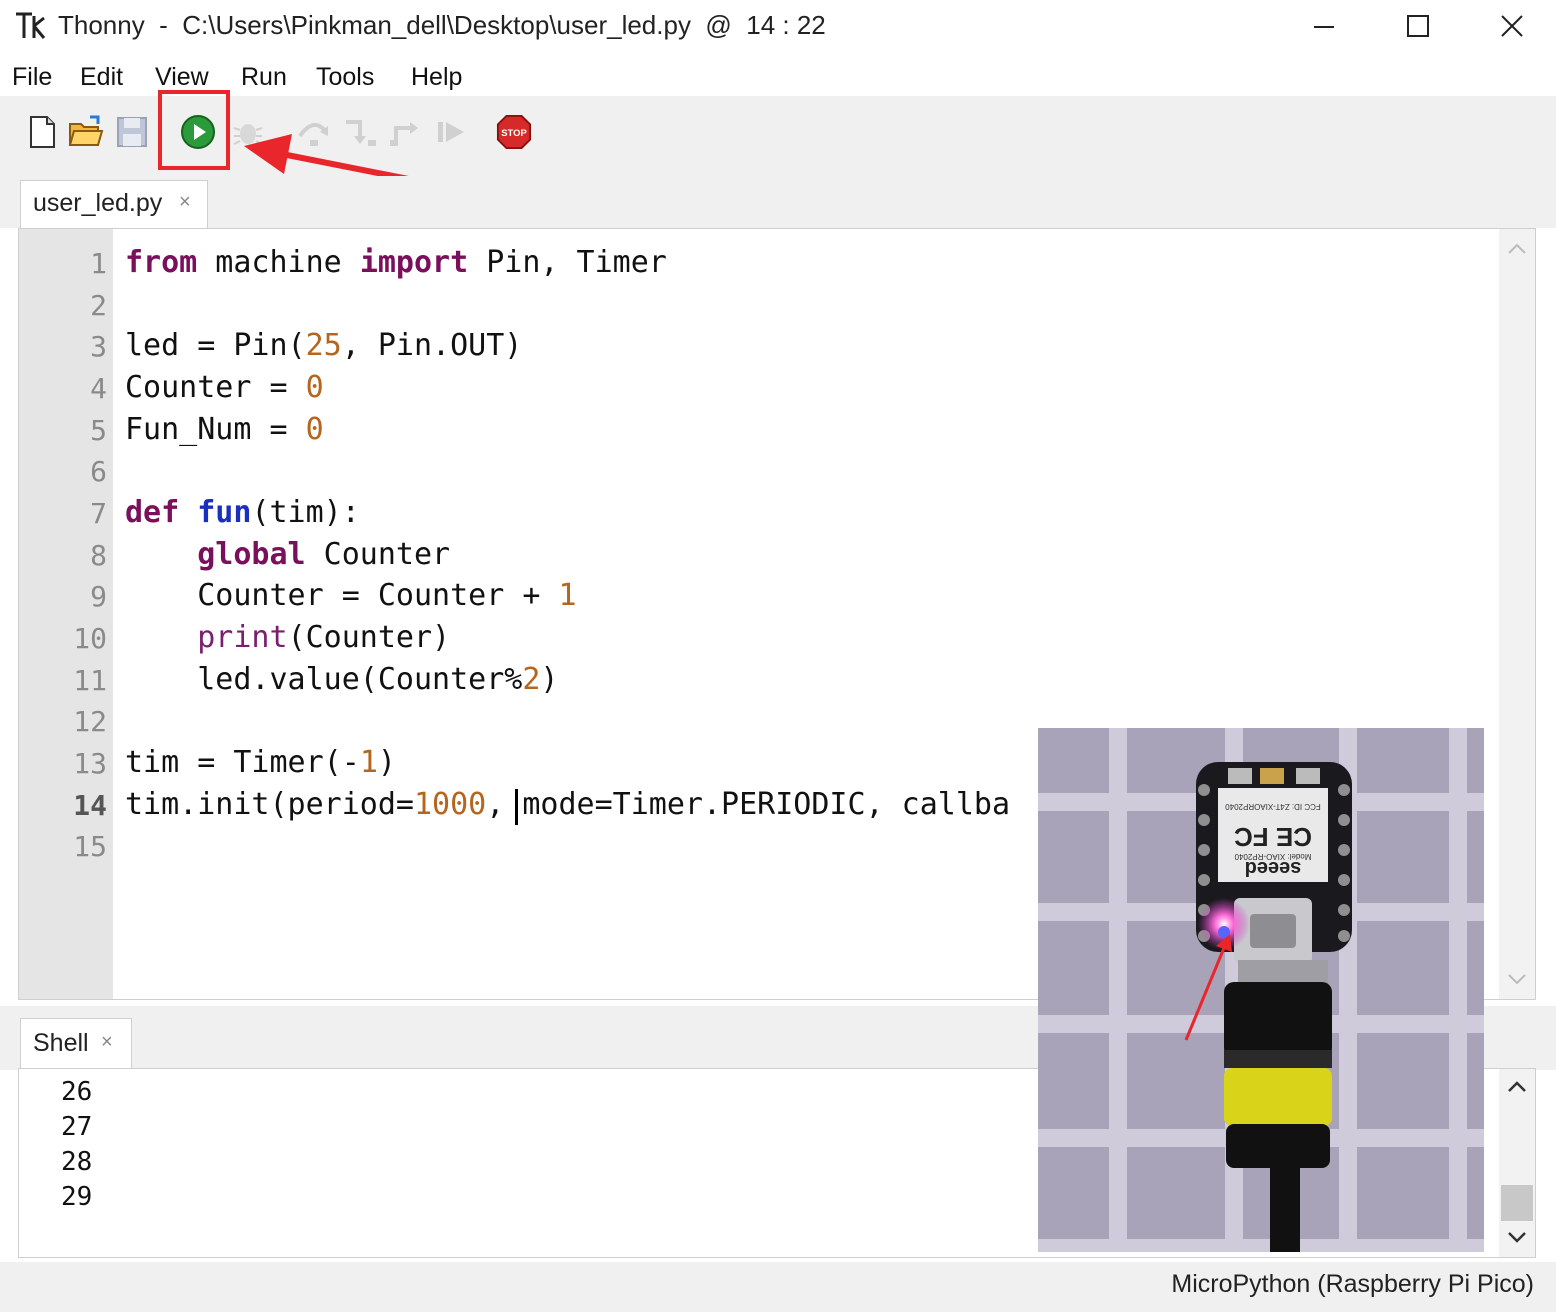 Image resolution: width=1556 pixels, height=1312 pixels. I want to click on code-line-5: Fun_Num = 0, so click(224, 429).